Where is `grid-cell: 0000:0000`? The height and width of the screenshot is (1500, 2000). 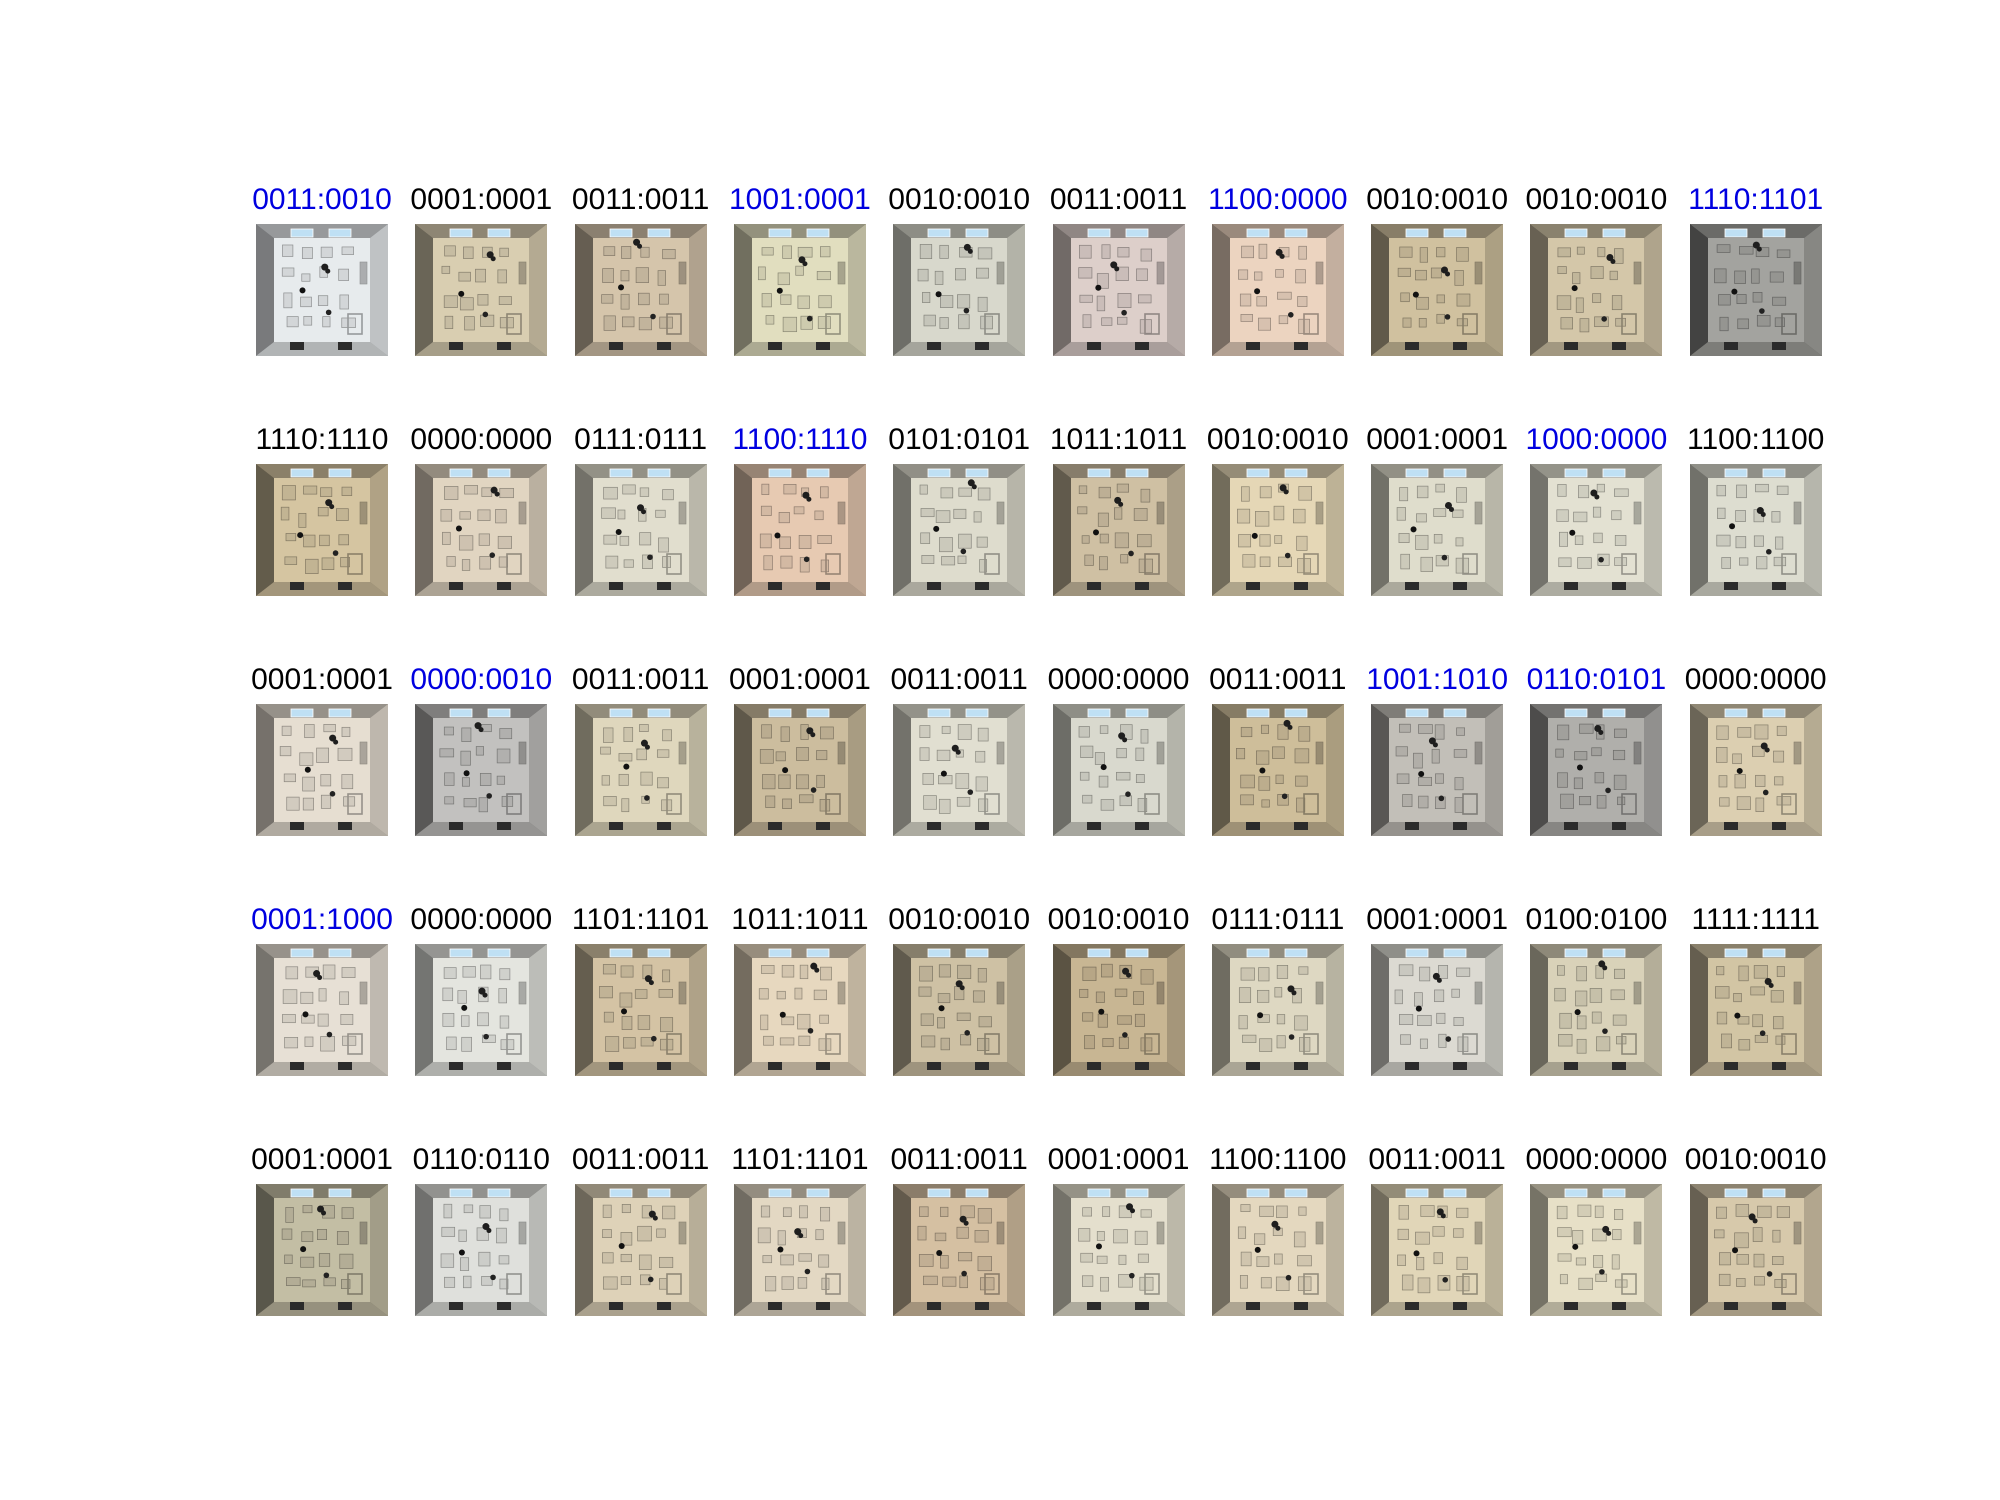
grid-cell: 0000:0000 is located at coordinates (1756, 748).